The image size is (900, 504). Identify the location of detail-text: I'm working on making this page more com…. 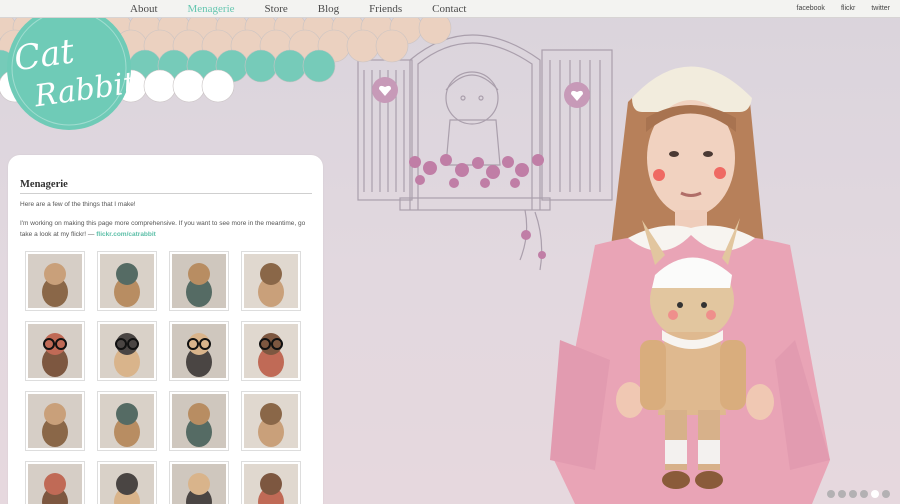
(167, 229).